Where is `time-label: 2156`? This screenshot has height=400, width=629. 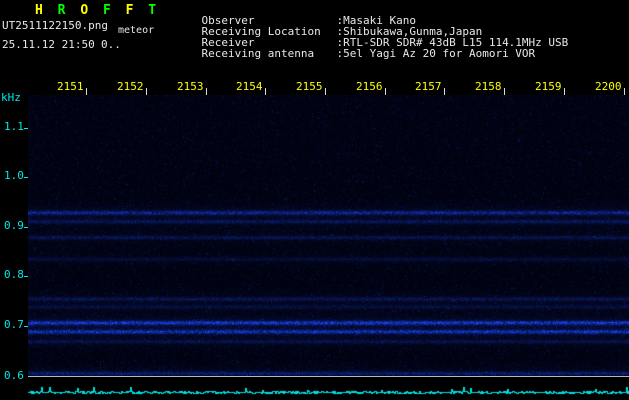
time-label: 2156 is located at coordinates (369, 86).